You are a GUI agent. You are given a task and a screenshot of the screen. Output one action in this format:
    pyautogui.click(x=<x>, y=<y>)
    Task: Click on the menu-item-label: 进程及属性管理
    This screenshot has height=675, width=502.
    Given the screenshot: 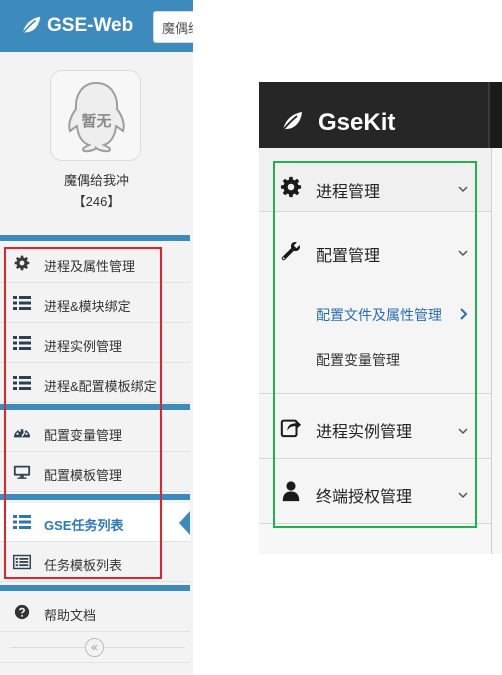 What is the action you would take?
    pyautogui.click(x=90, y=266)
    